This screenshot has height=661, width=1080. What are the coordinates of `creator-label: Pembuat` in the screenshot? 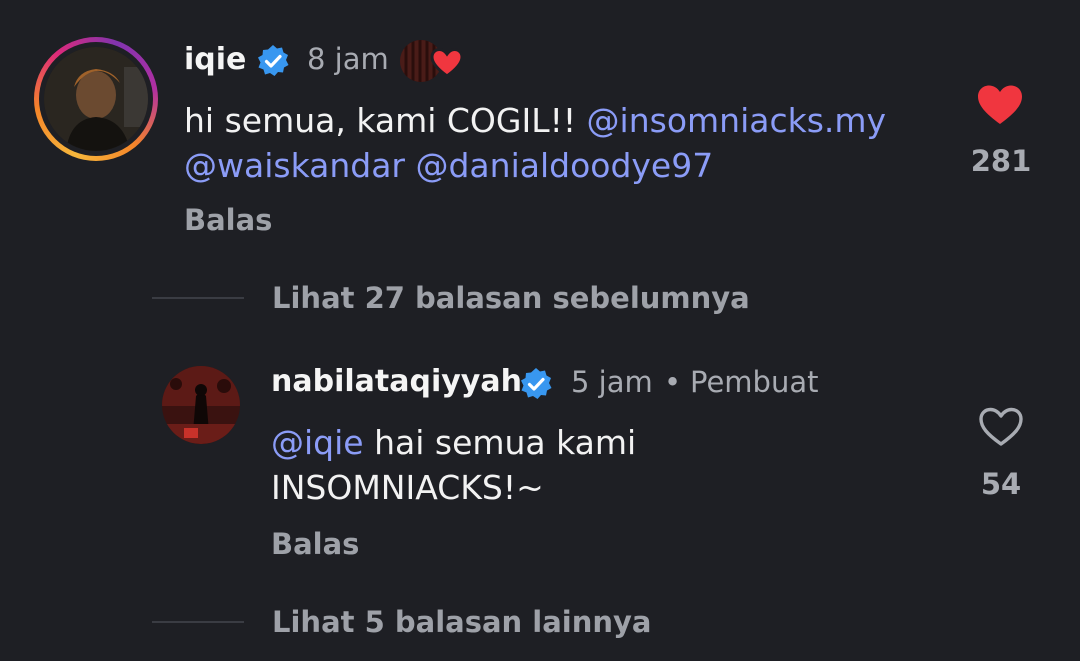 It's located at (754, 382).